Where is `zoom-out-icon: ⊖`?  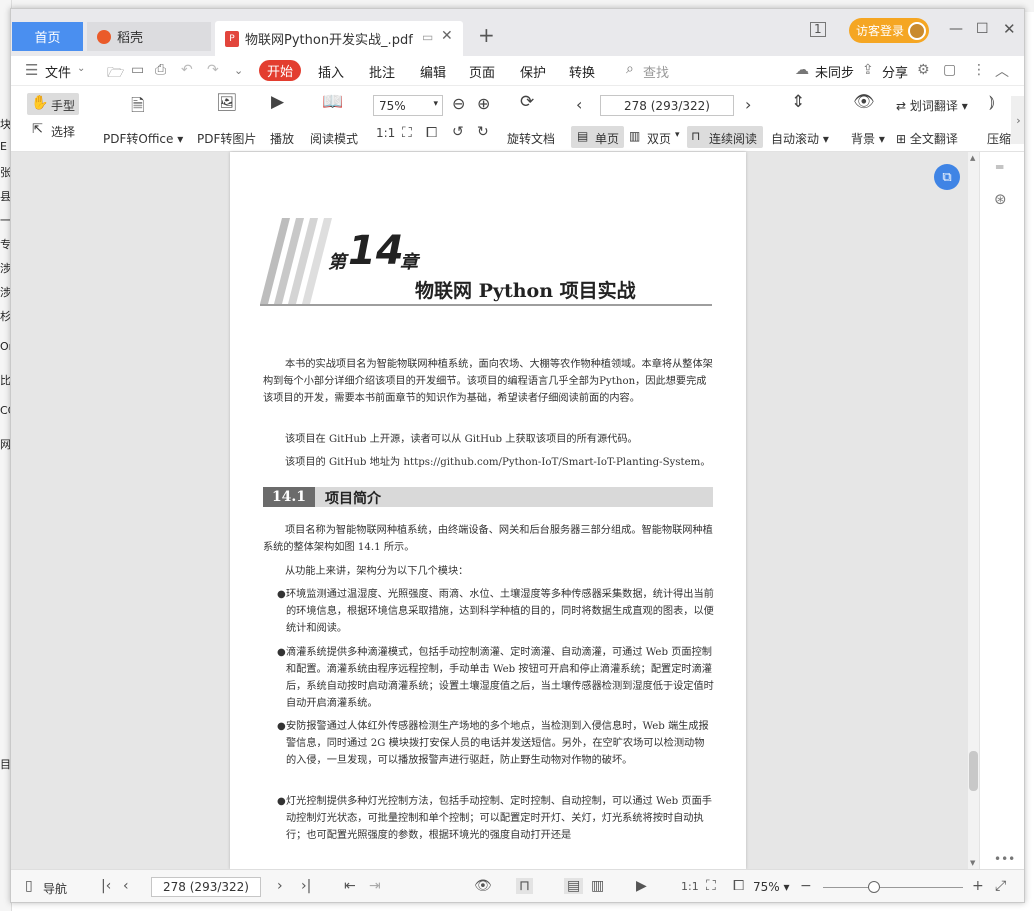
zoom-out-icon: ⊖ is located at coordinates (458, 103).